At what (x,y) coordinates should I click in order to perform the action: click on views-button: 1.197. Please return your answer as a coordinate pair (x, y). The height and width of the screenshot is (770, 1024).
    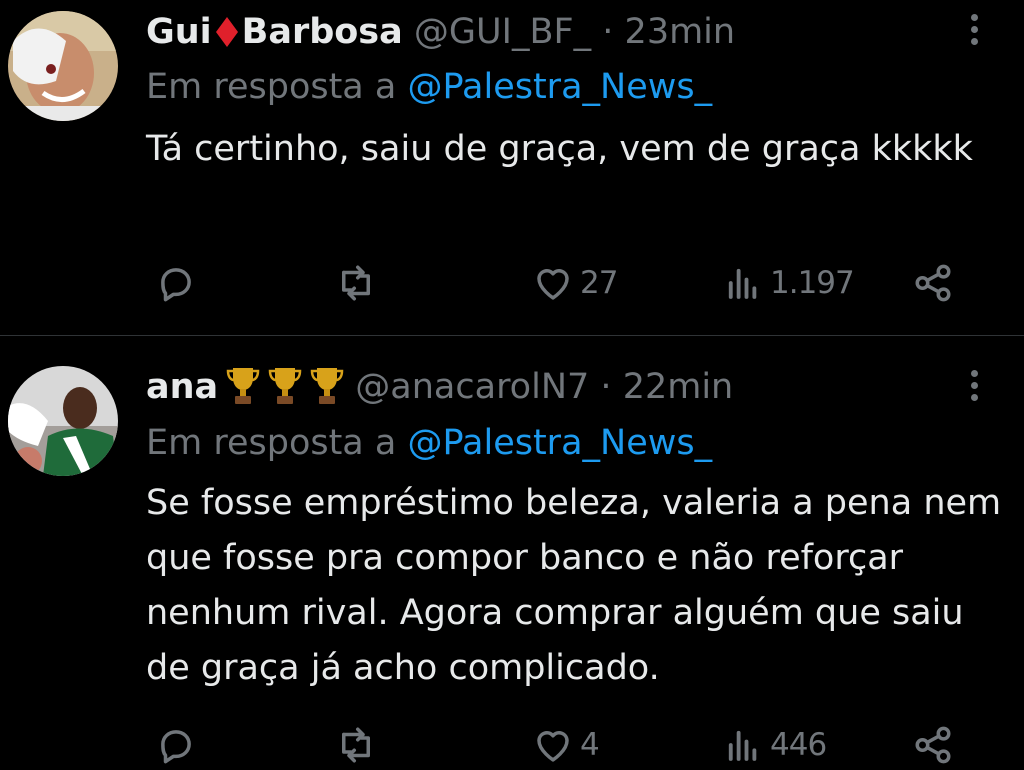
    Looking at the image, I should click on (788, 283).